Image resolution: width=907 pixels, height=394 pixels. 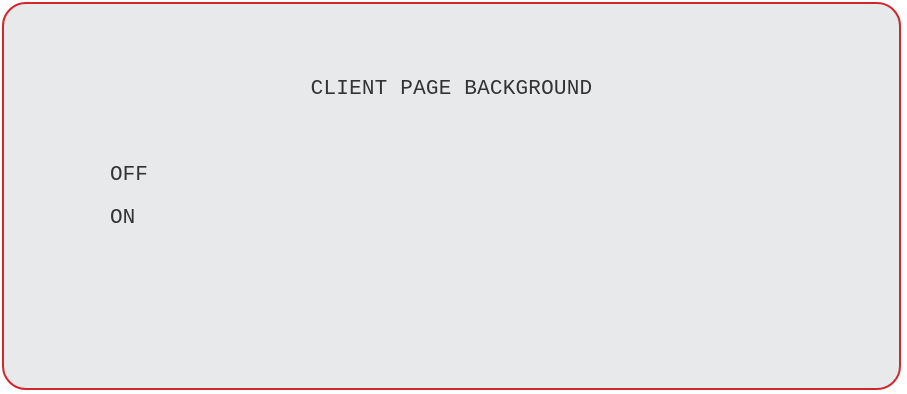 What do you see at coordinates (122, 218) in the screenshot?
I see `option-on: ON` at bounding box center [122, 218].